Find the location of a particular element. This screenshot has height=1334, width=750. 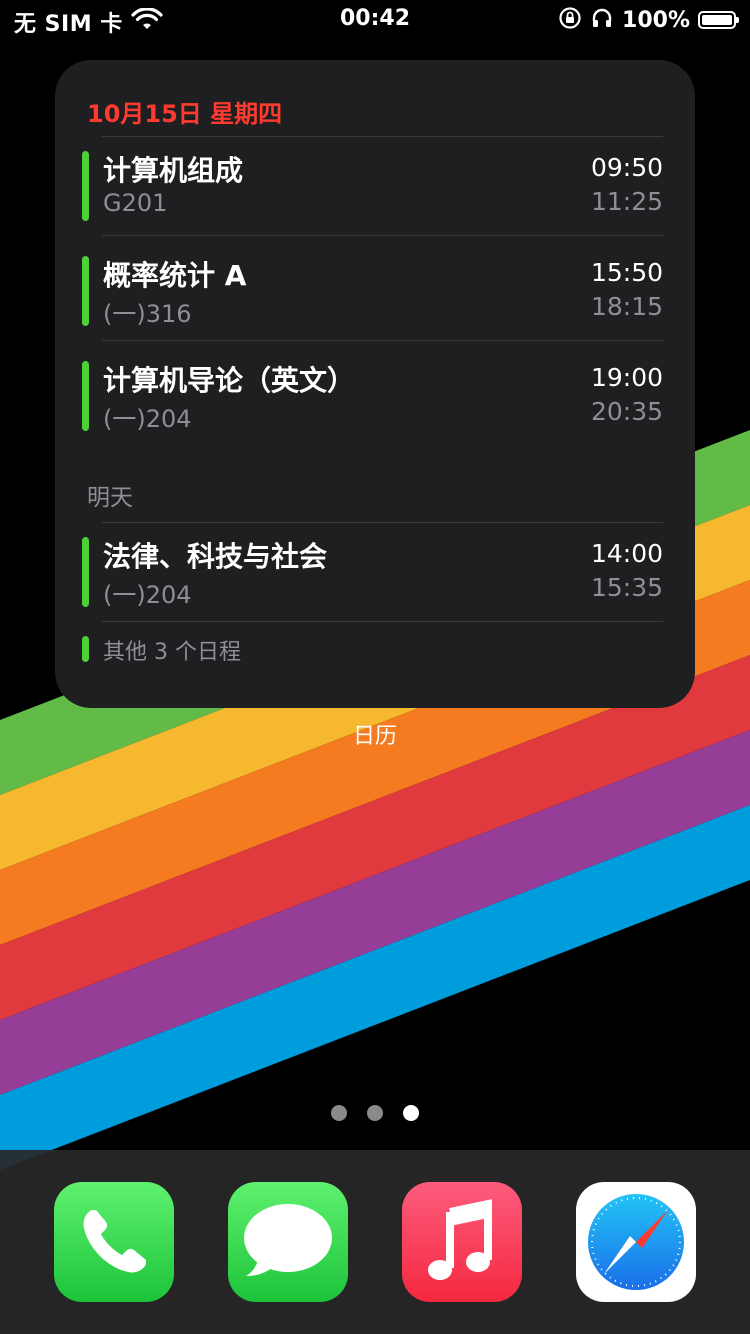

event-row: 概率统计 A (一)316 15:50 18:15 is located at coordinates (372, 292).